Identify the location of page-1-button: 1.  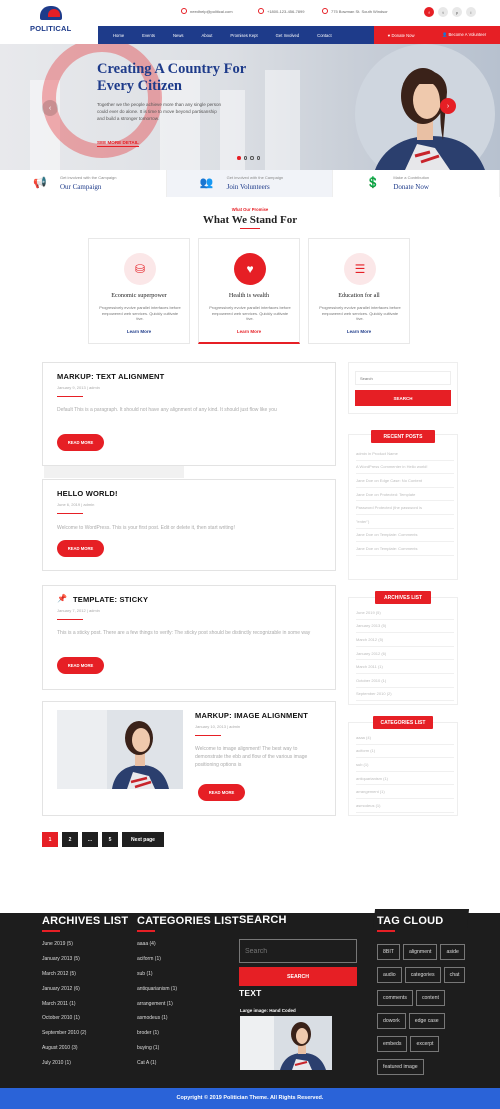
(50, 839).